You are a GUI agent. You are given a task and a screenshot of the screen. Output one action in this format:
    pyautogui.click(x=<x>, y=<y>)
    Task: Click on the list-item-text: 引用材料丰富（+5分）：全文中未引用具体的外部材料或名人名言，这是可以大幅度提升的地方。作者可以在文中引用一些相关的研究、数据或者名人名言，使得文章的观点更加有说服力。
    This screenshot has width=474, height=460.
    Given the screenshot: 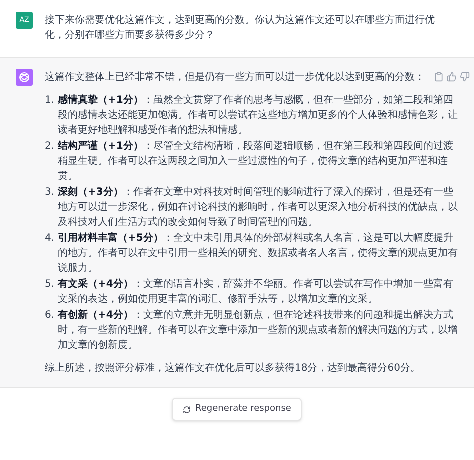 What is the action you would take?
    pyautogui.click(x=258, y=253)
    